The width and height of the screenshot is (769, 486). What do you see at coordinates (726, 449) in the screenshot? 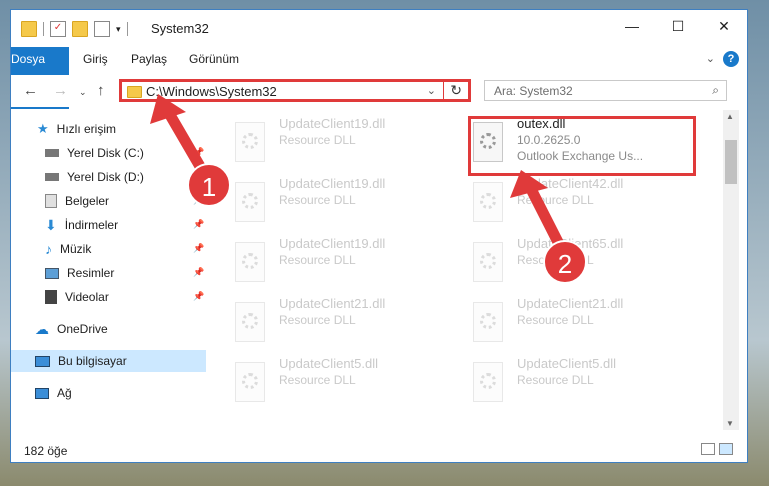
I see `tiles-view-icon` at bounding box center [726, 449].